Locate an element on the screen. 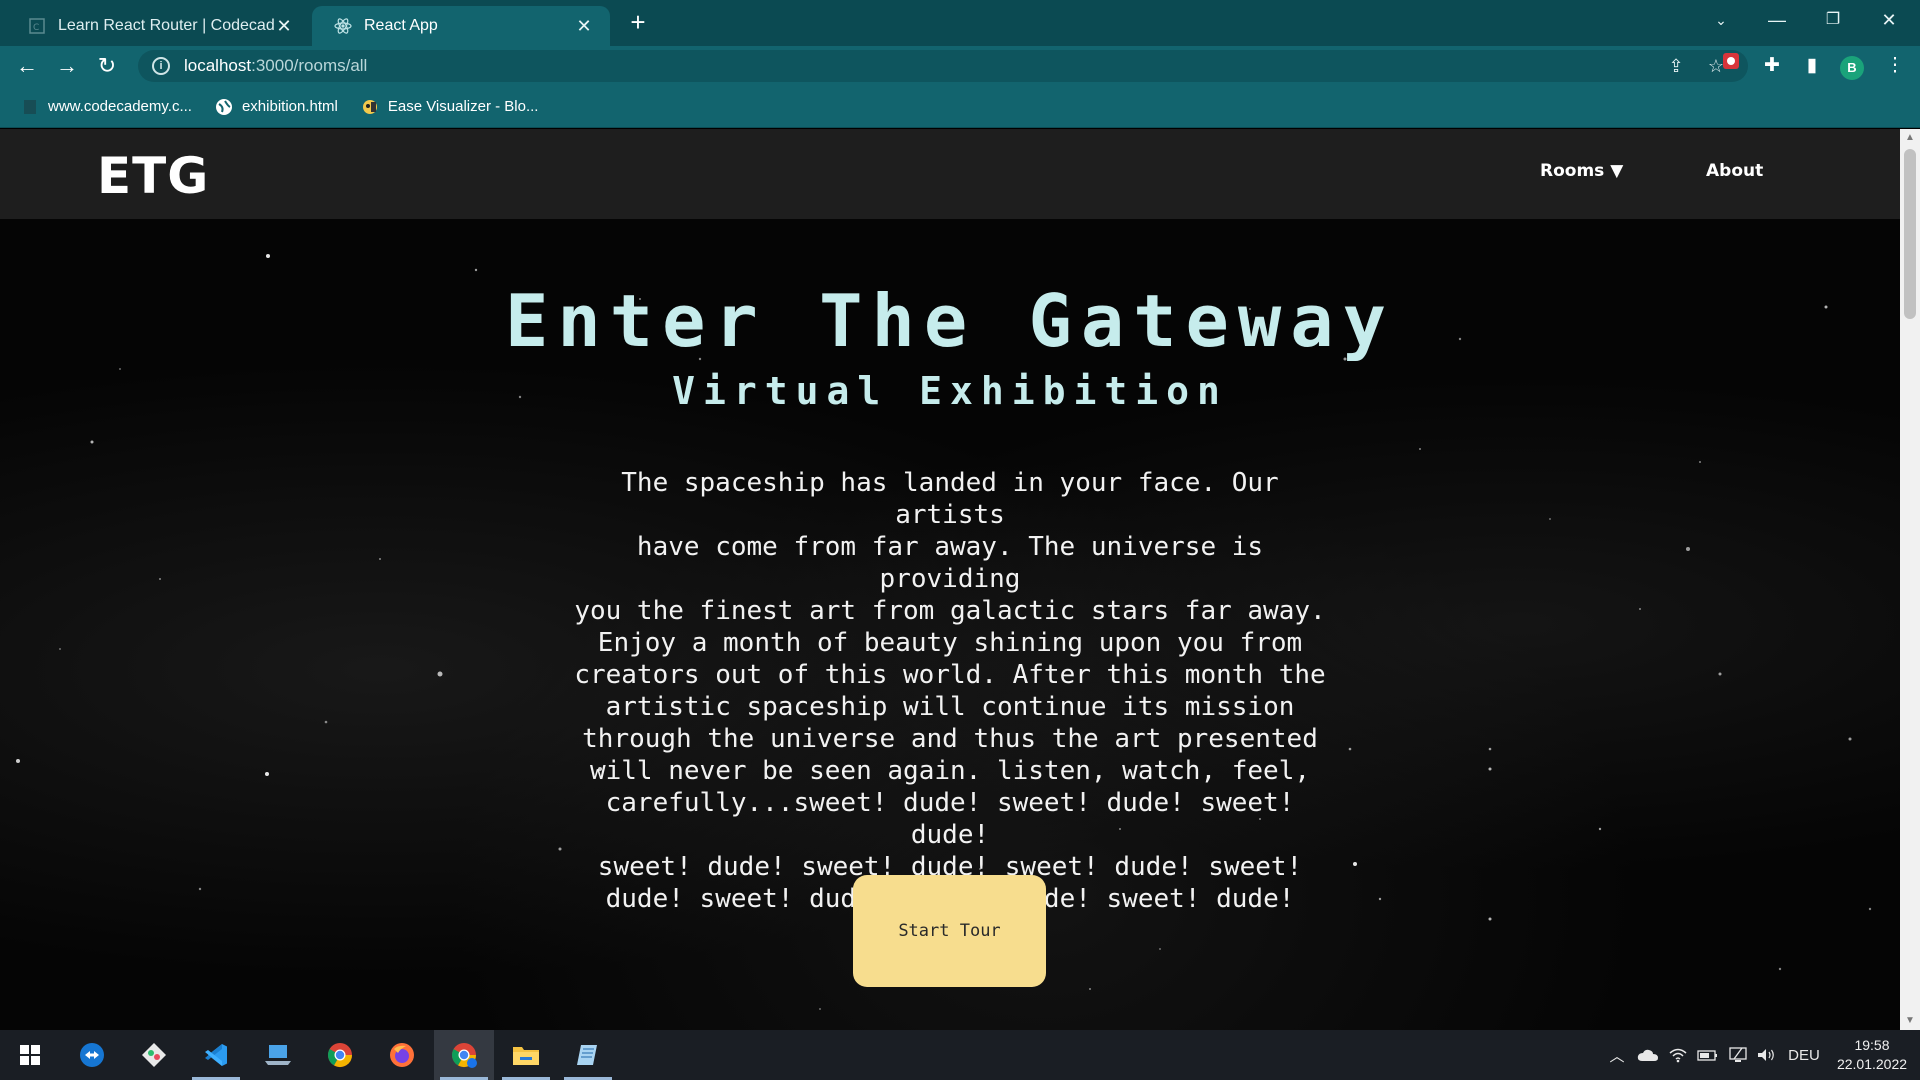 This screenshot has height=1080, width=1920. tab-react-app: React App ✕ is located at coordinates (461, 26).